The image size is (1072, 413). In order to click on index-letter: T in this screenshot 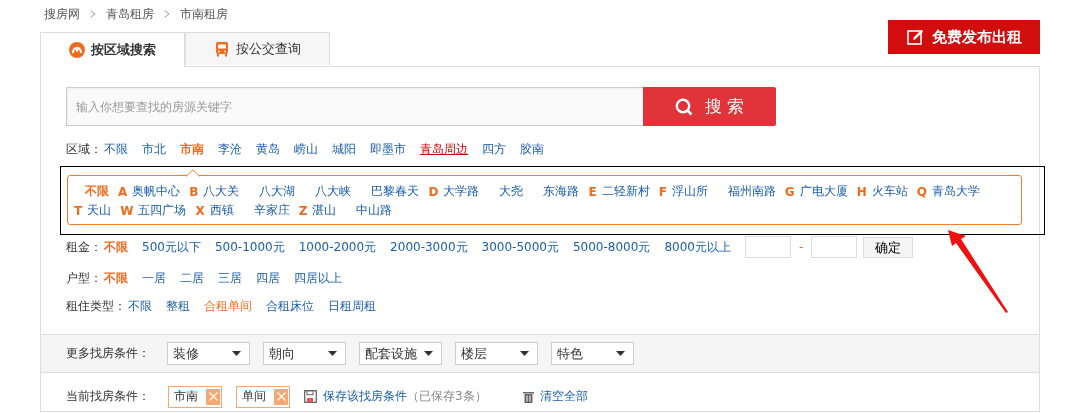, I will do `click(78, 210)`.